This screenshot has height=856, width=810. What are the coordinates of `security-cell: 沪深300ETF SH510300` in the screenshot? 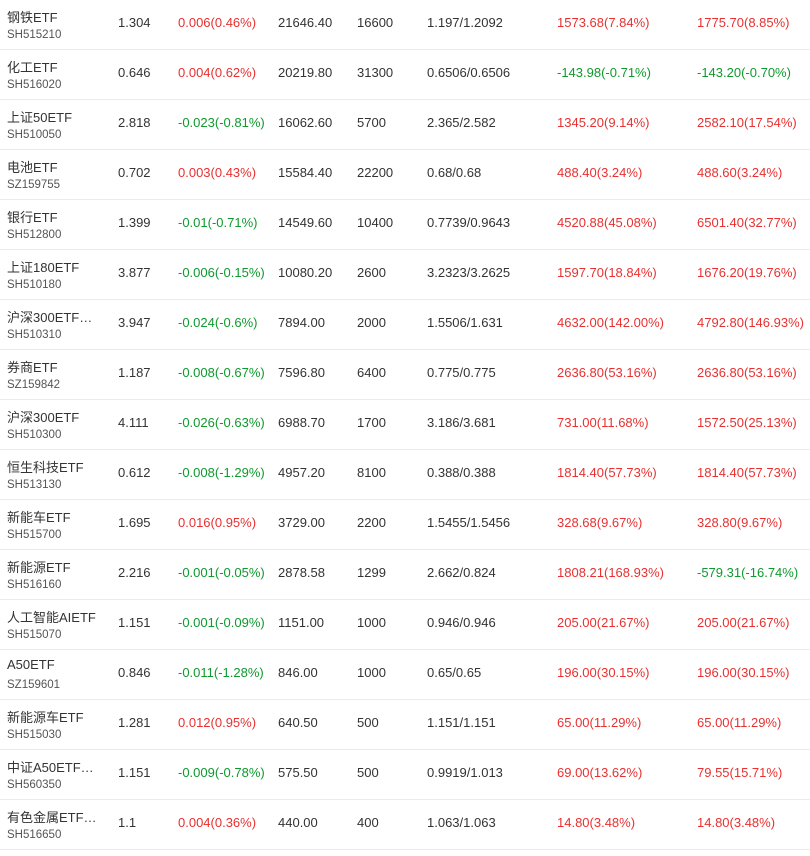 It's located at (57, 424).